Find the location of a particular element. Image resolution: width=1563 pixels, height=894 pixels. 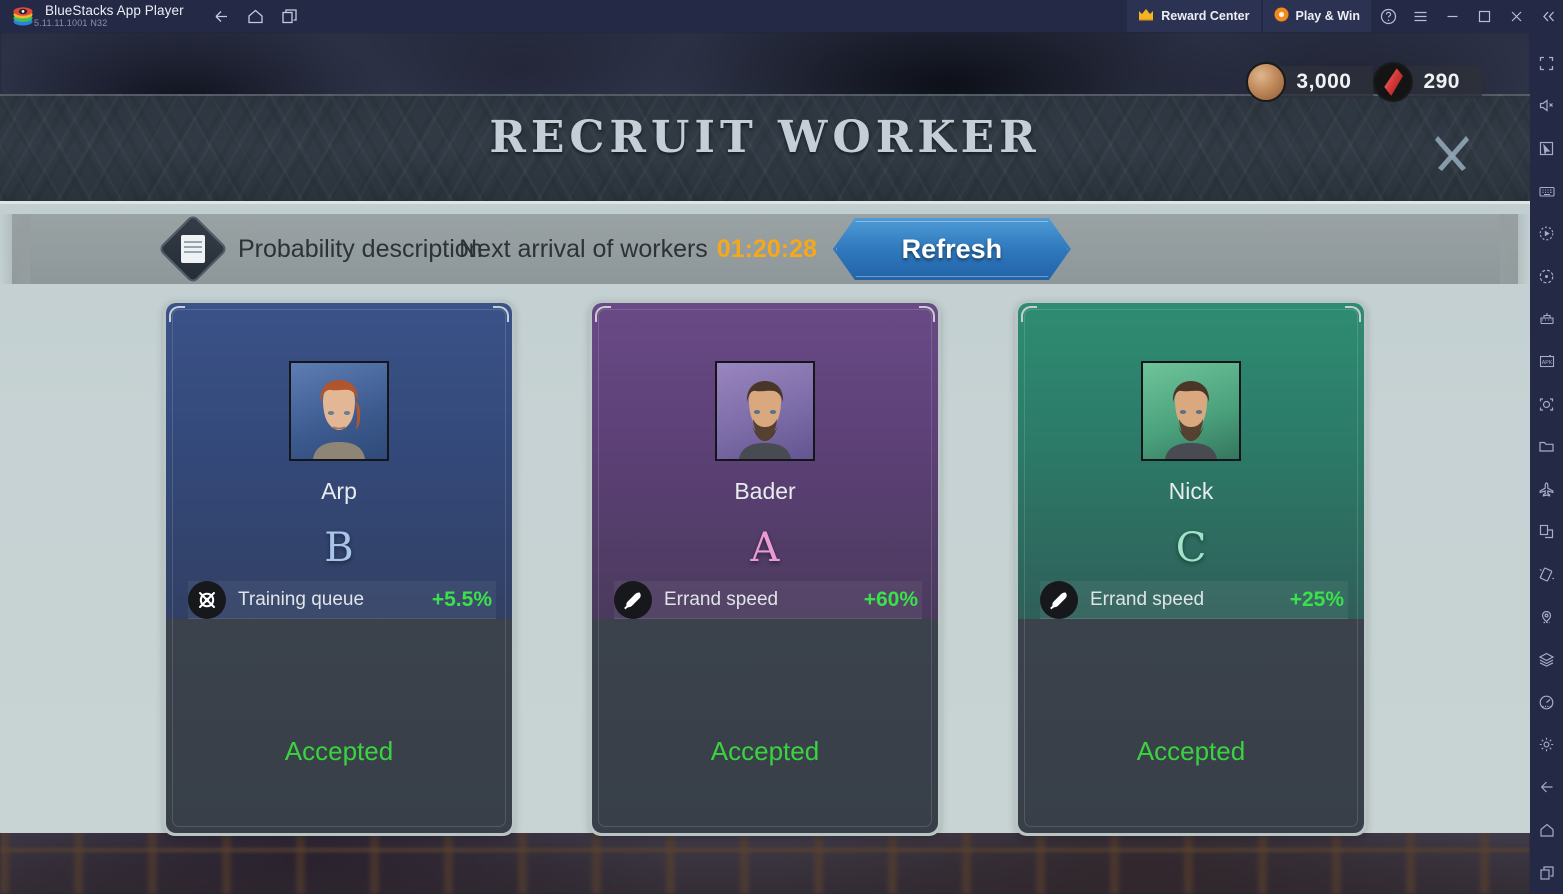

worker-grade: B is located at coordinates (339, 548).